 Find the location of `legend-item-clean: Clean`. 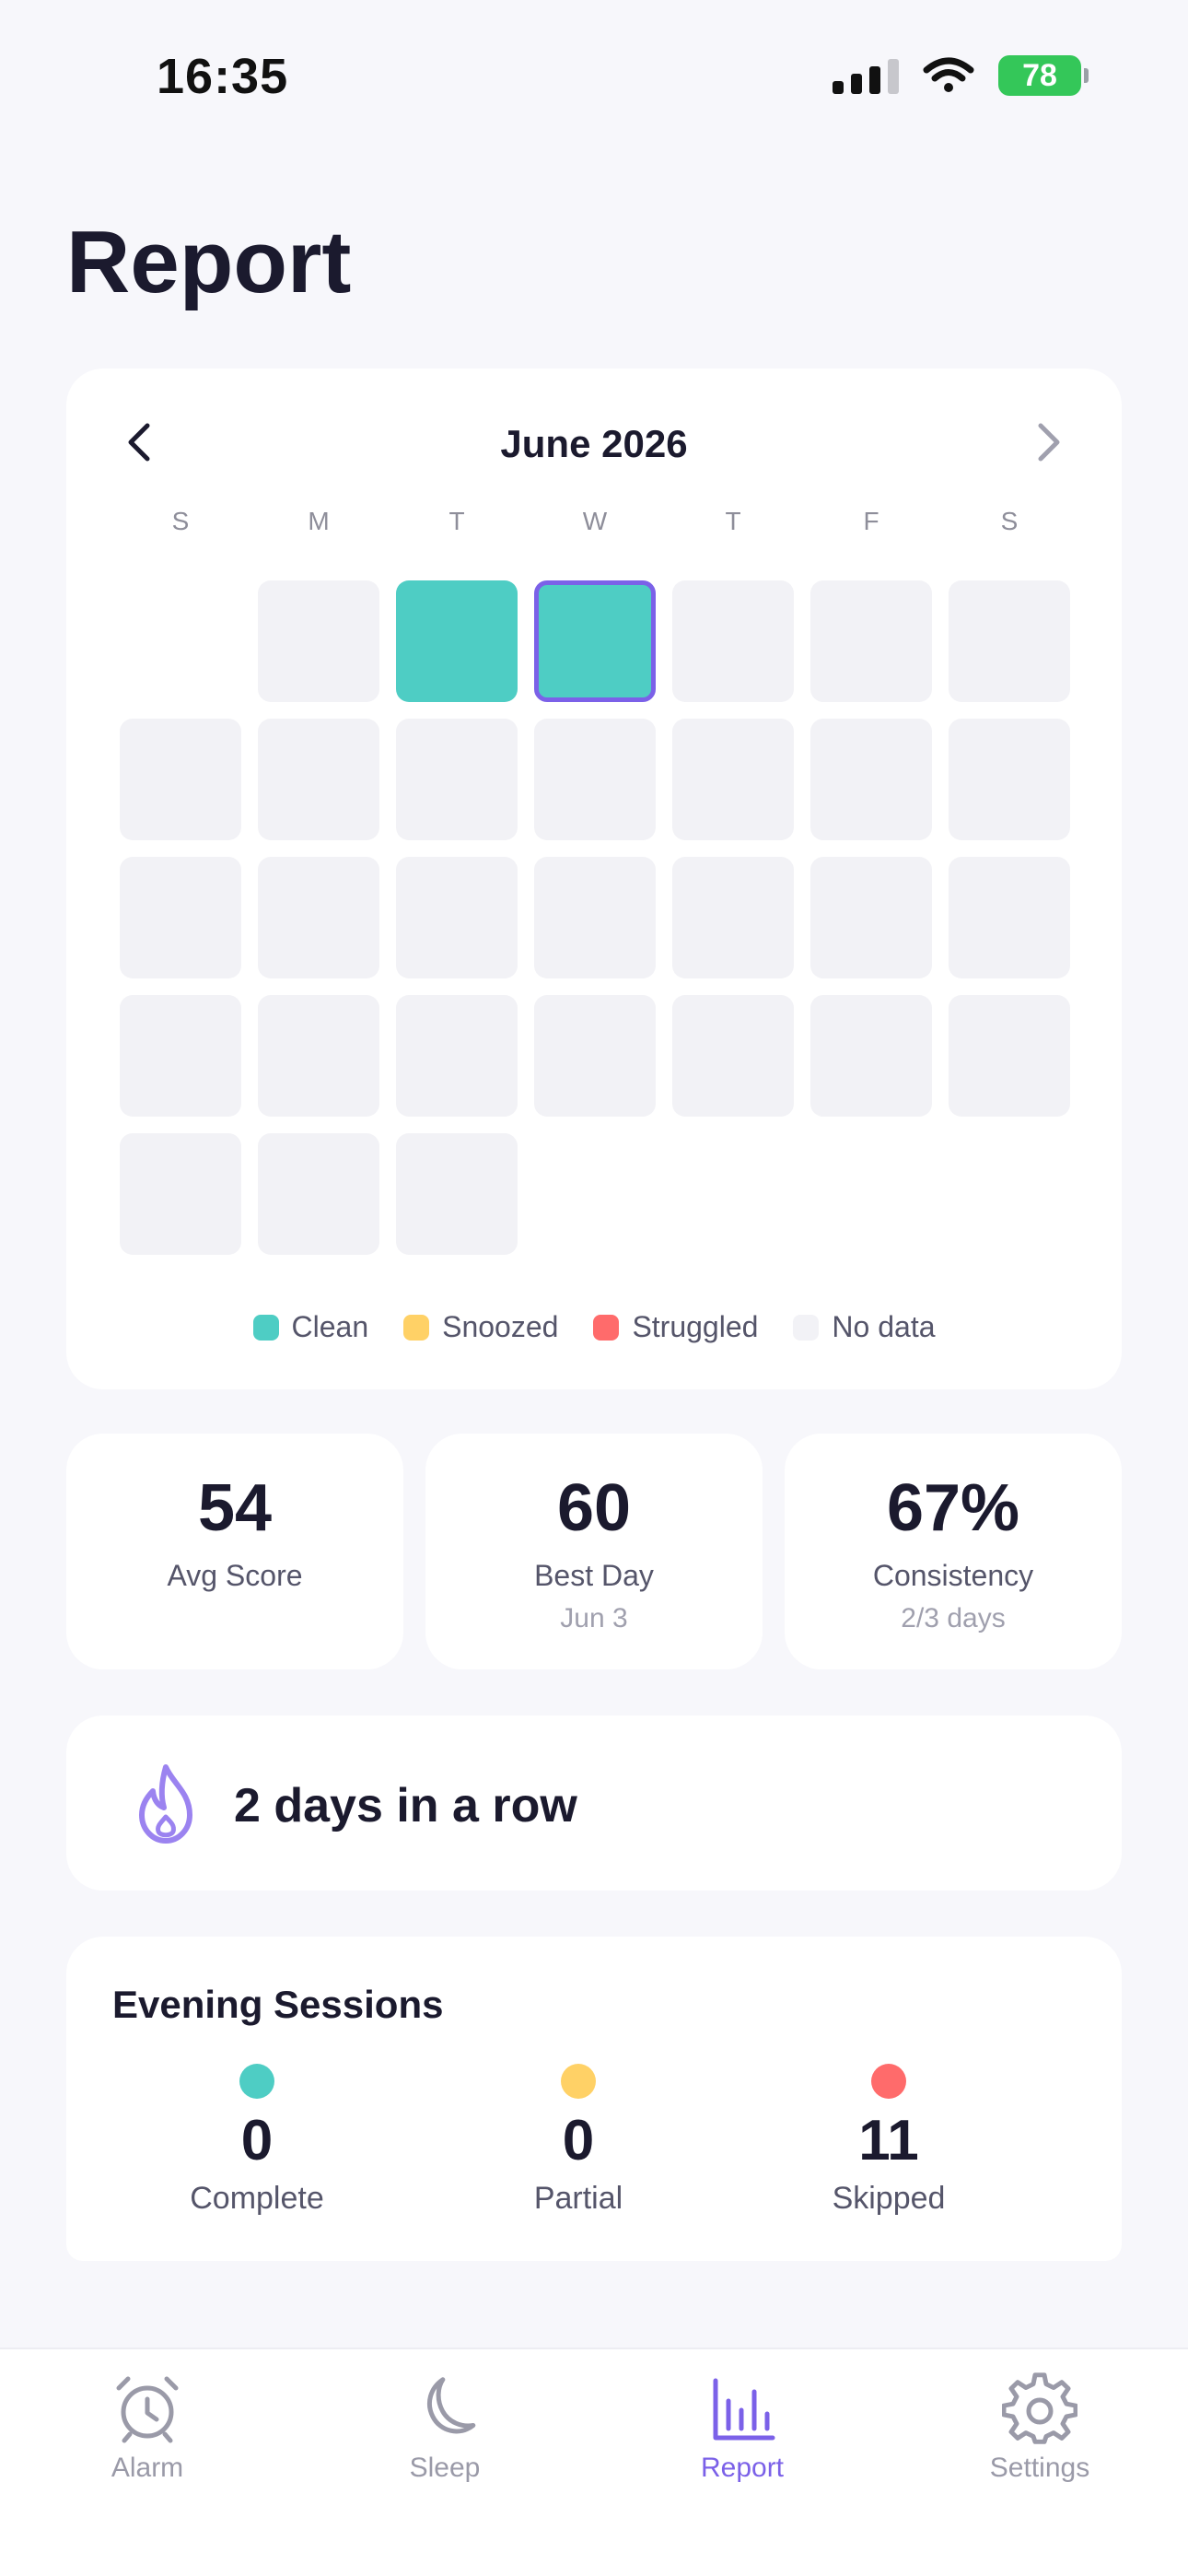

legend-item-clean: Clean is located at coordinates (311, 1327).